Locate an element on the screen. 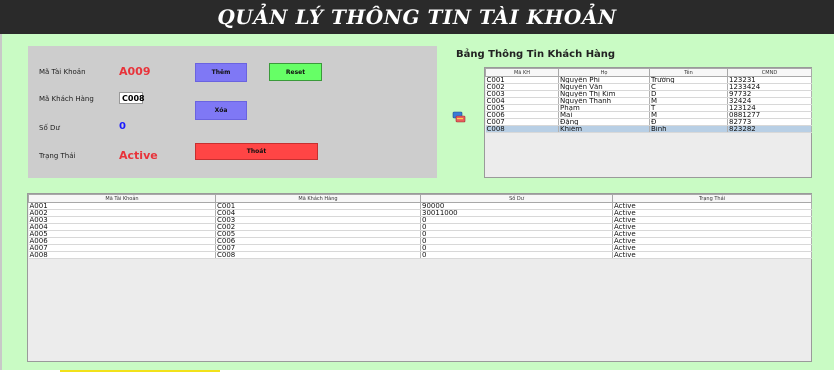  table-row: A001 C001 90000 Active is located at coordinates (420, 206).